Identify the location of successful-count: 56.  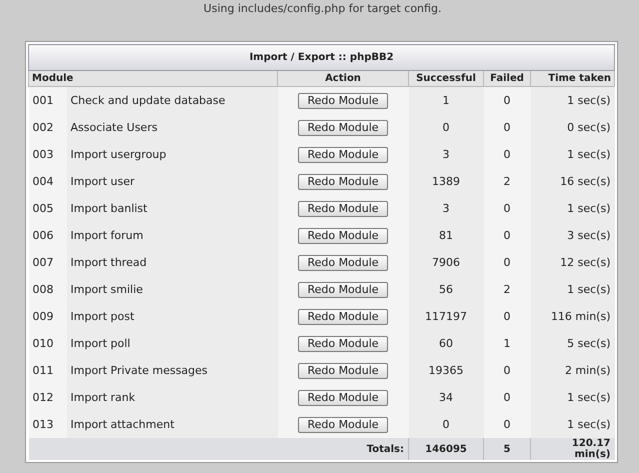
(446, 289).